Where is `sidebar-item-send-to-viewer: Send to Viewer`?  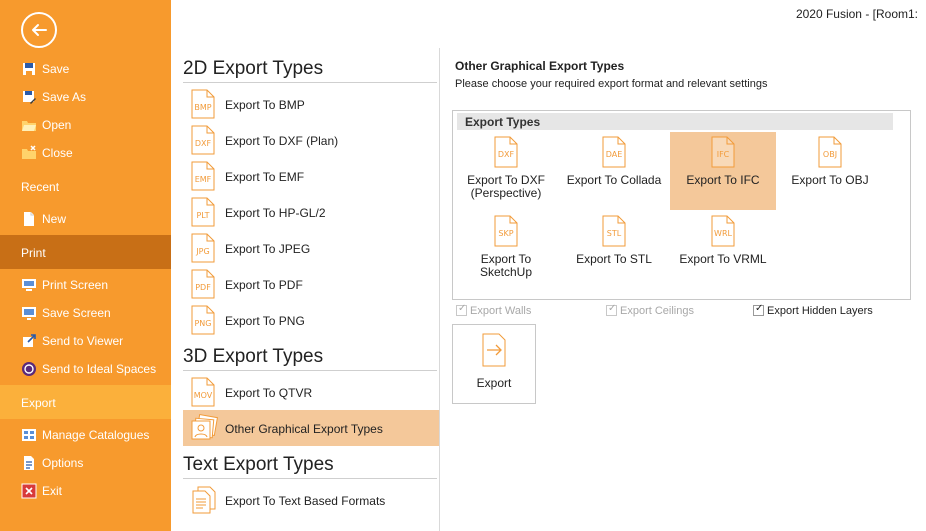 sidebar-item-send-to-viewer: Send to Viewer is located at coordinates (85, 341).